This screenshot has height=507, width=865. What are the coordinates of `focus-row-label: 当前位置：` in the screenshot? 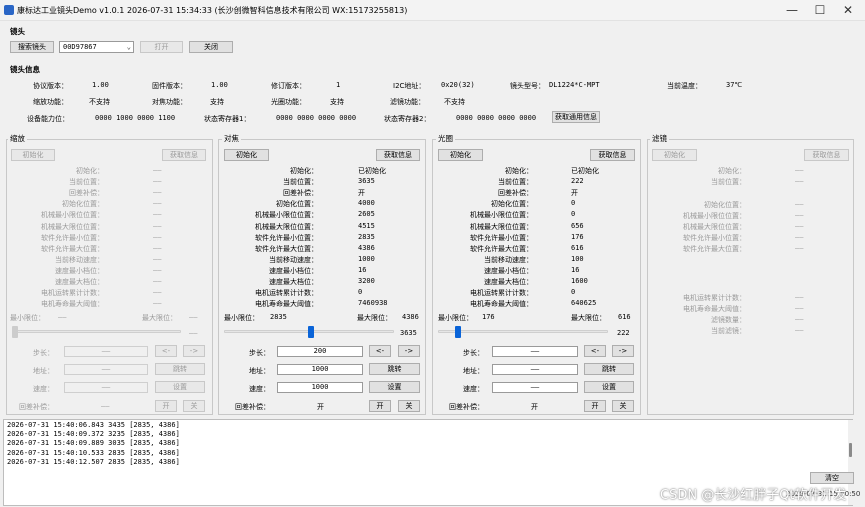 It's located at (300, 182).